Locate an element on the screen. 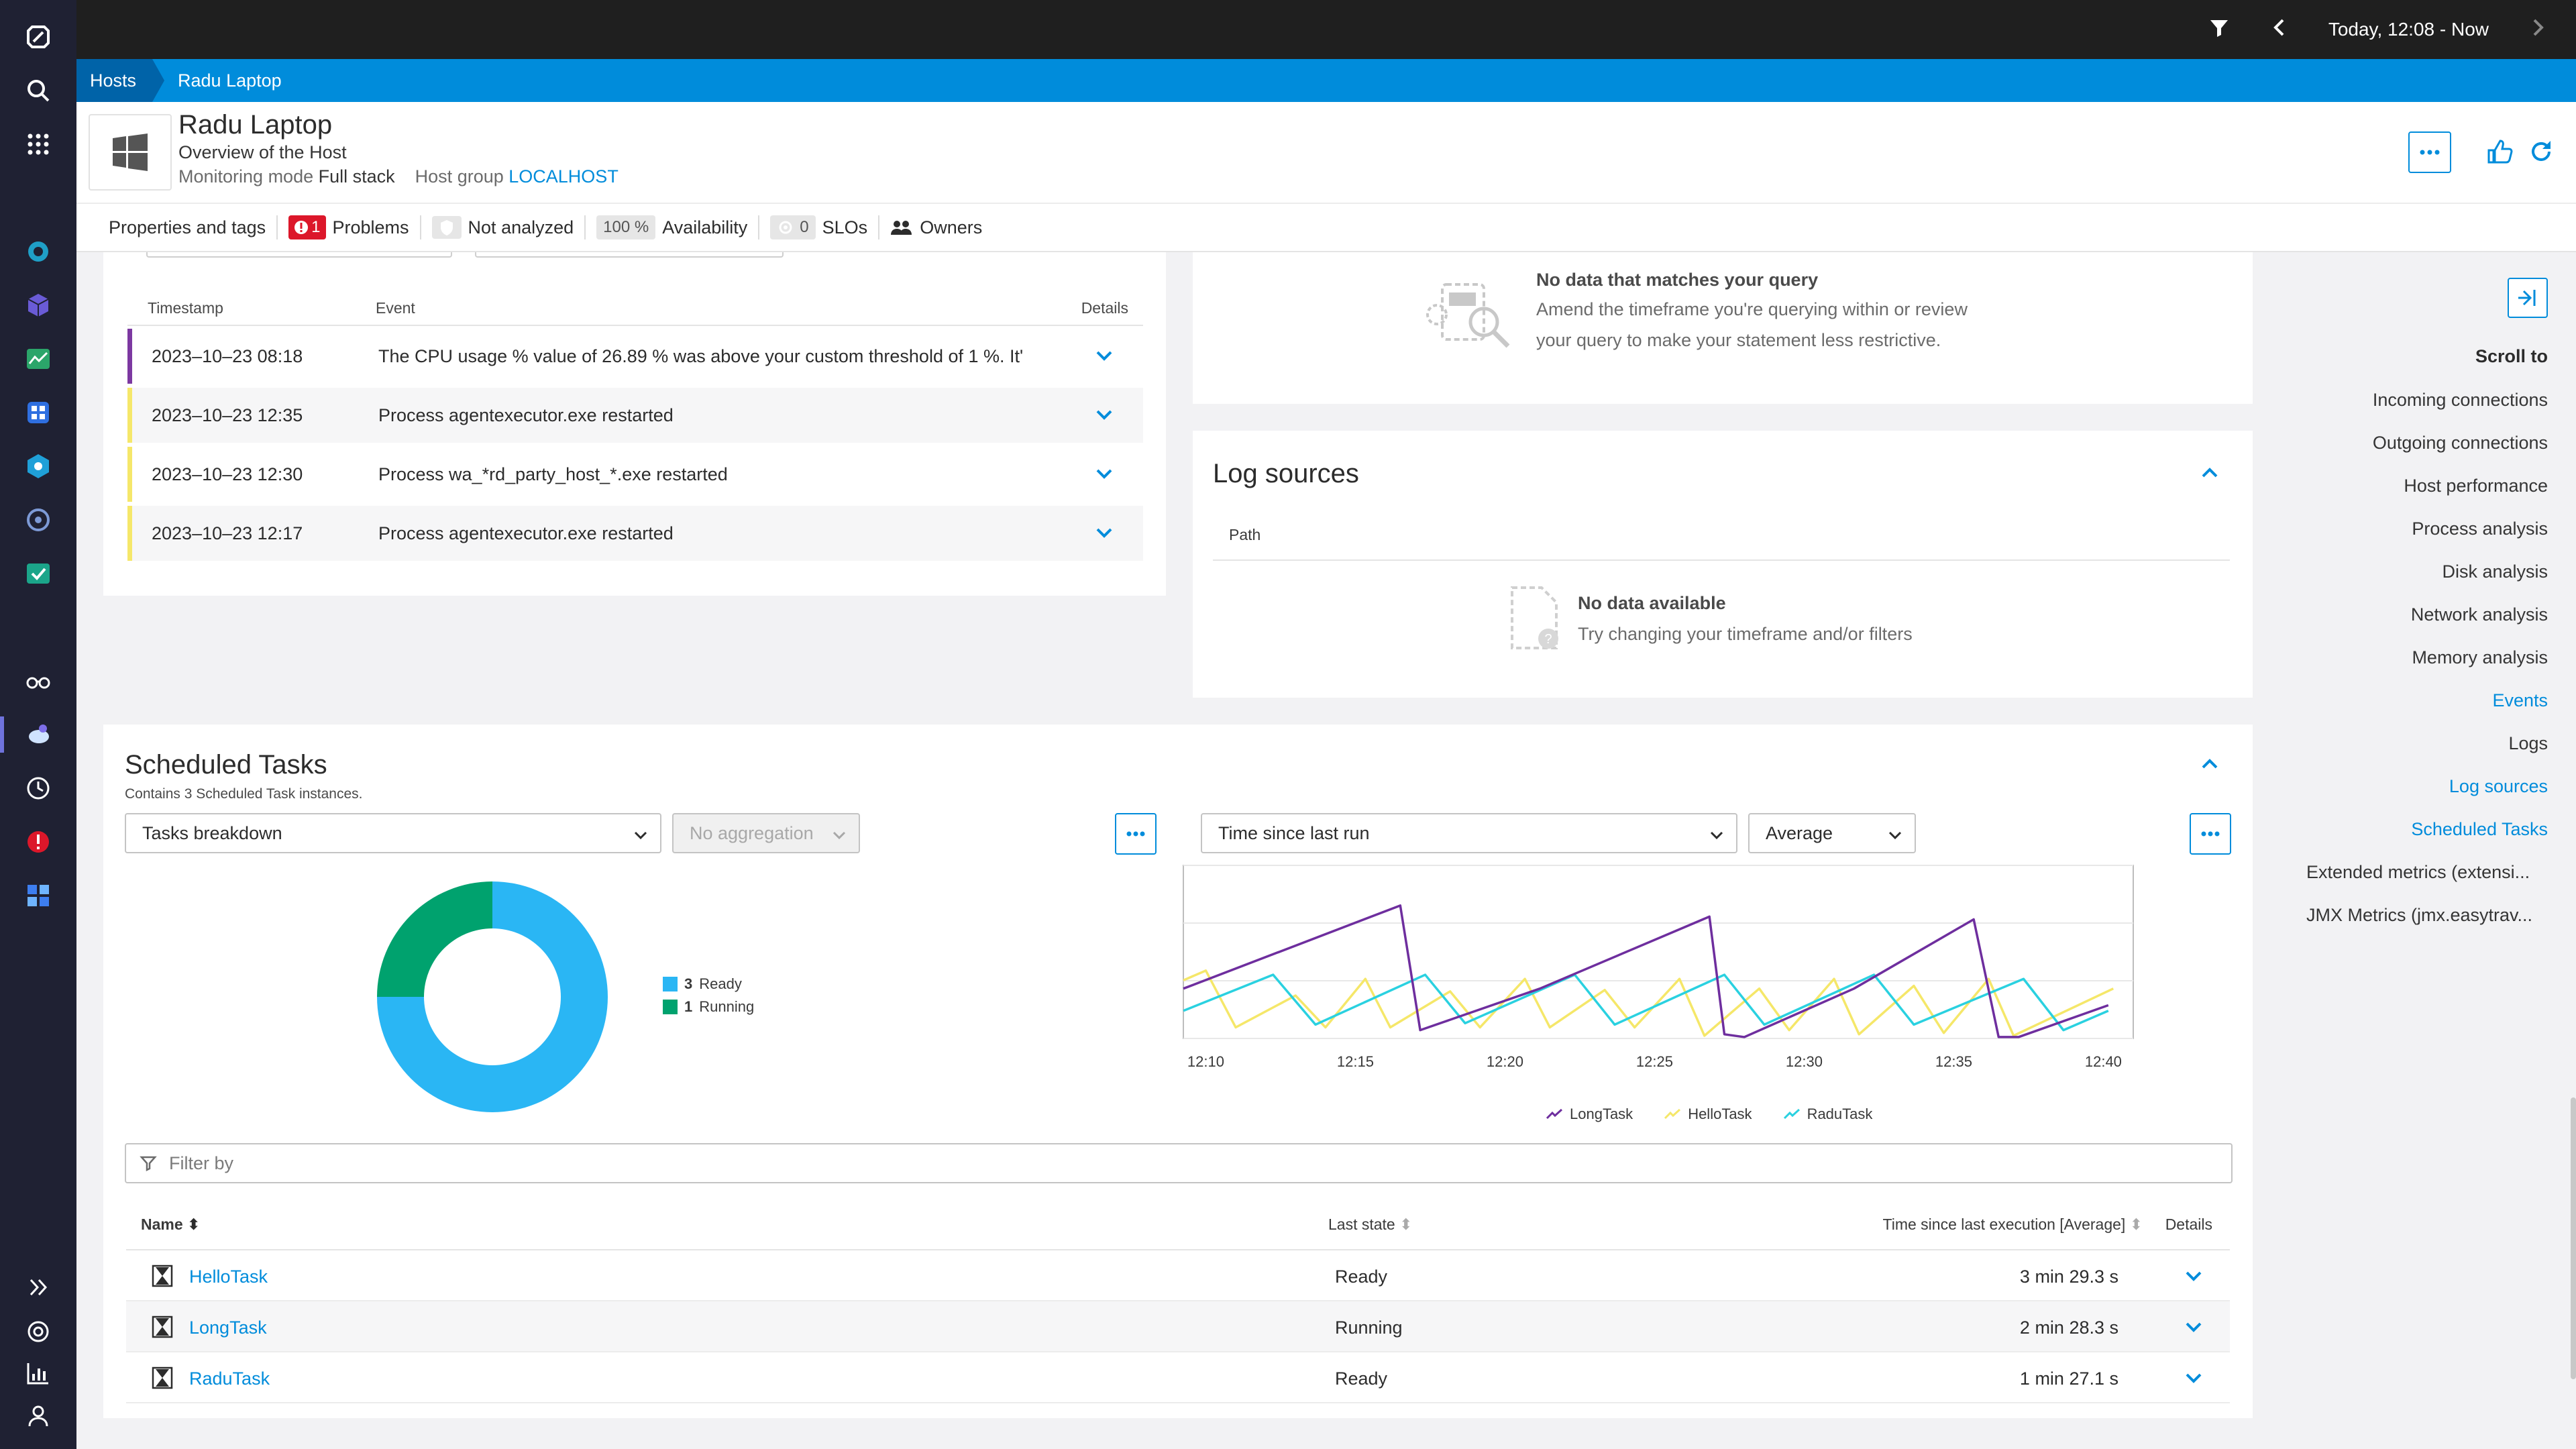  breakdown-select: Tasks breakdown is located at coordinates (393, 833).